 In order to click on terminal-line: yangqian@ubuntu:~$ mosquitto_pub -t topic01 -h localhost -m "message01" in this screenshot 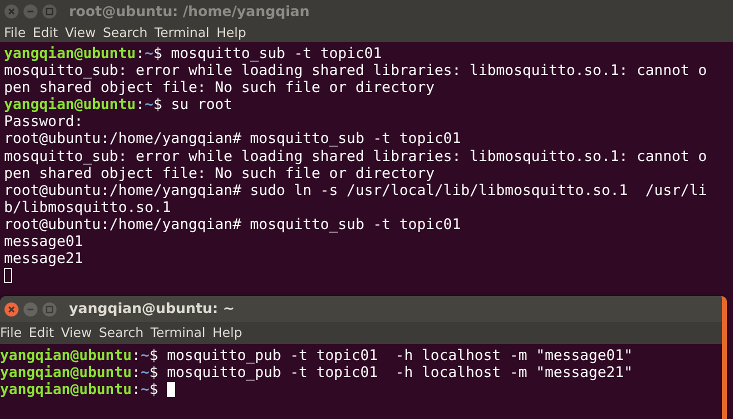, I will do `click(316, 355)`.